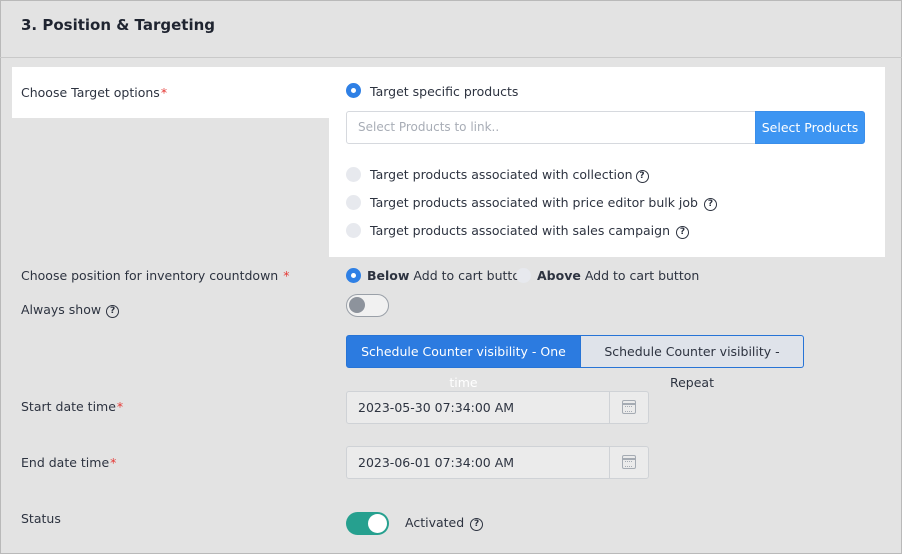  Describe the element at coordinates (436, 462) in the screenshot. I see `end-date-value: 2023-06-01 07:34:00 AM` at that location.